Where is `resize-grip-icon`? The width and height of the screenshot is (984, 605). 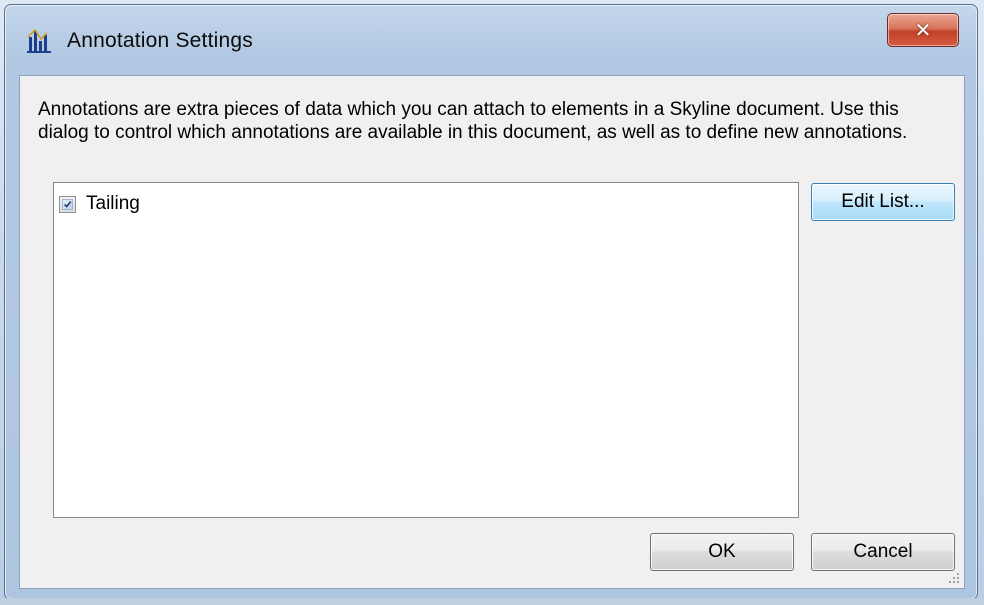
resize-grip-icon is located at coordinates (953, 577).